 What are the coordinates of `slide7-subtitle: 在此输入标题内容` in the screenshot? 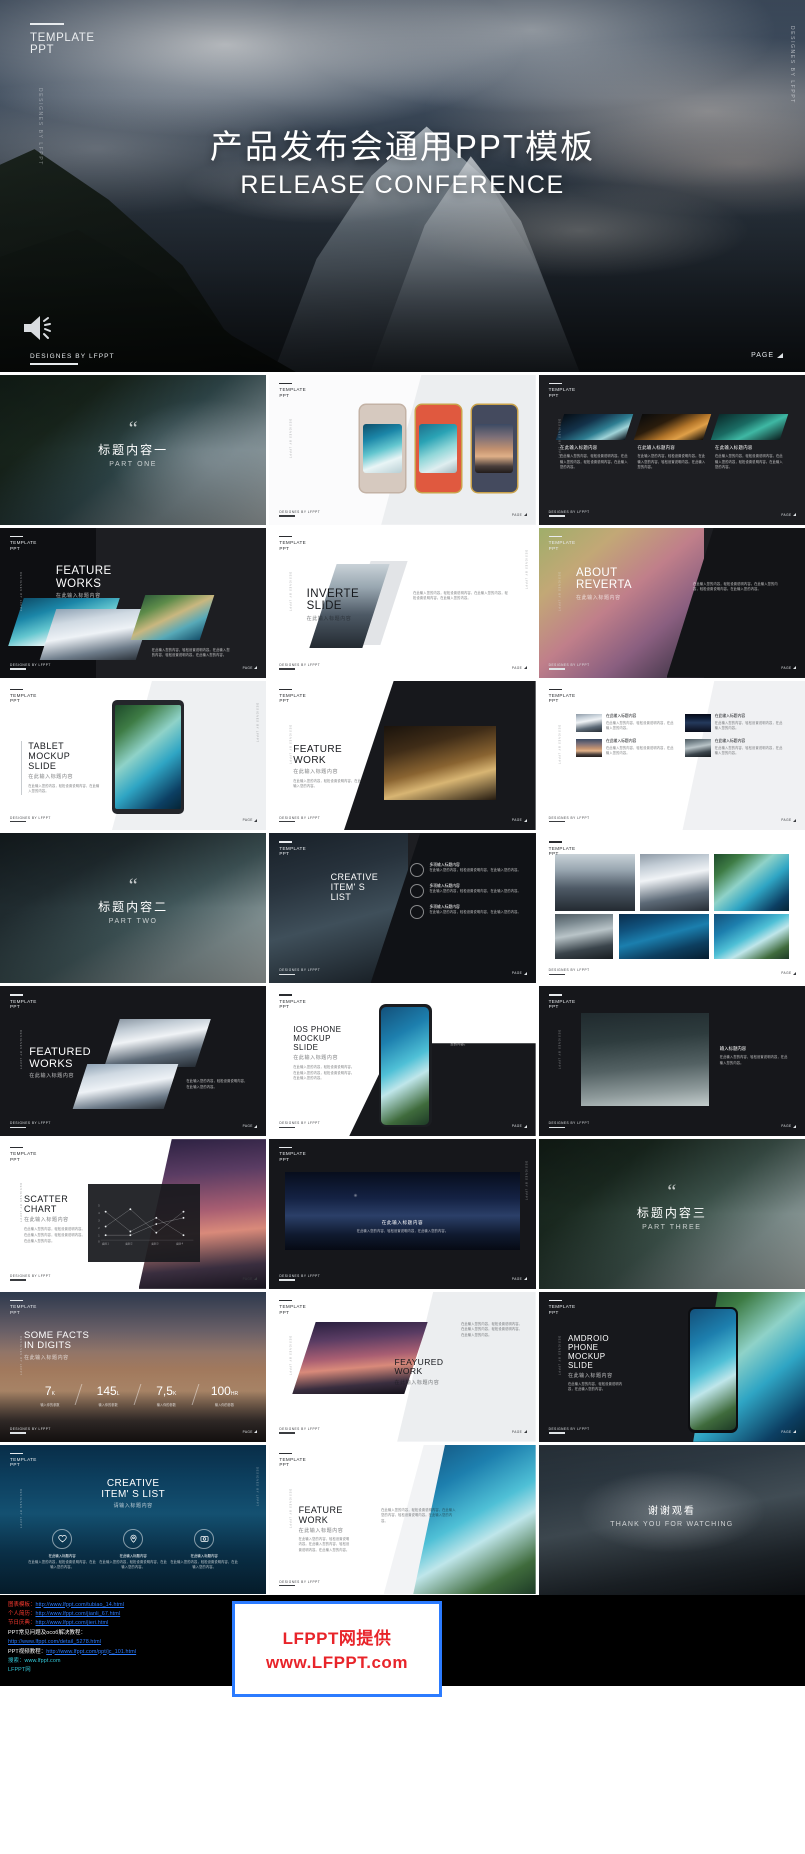 It's located at (51, 776).